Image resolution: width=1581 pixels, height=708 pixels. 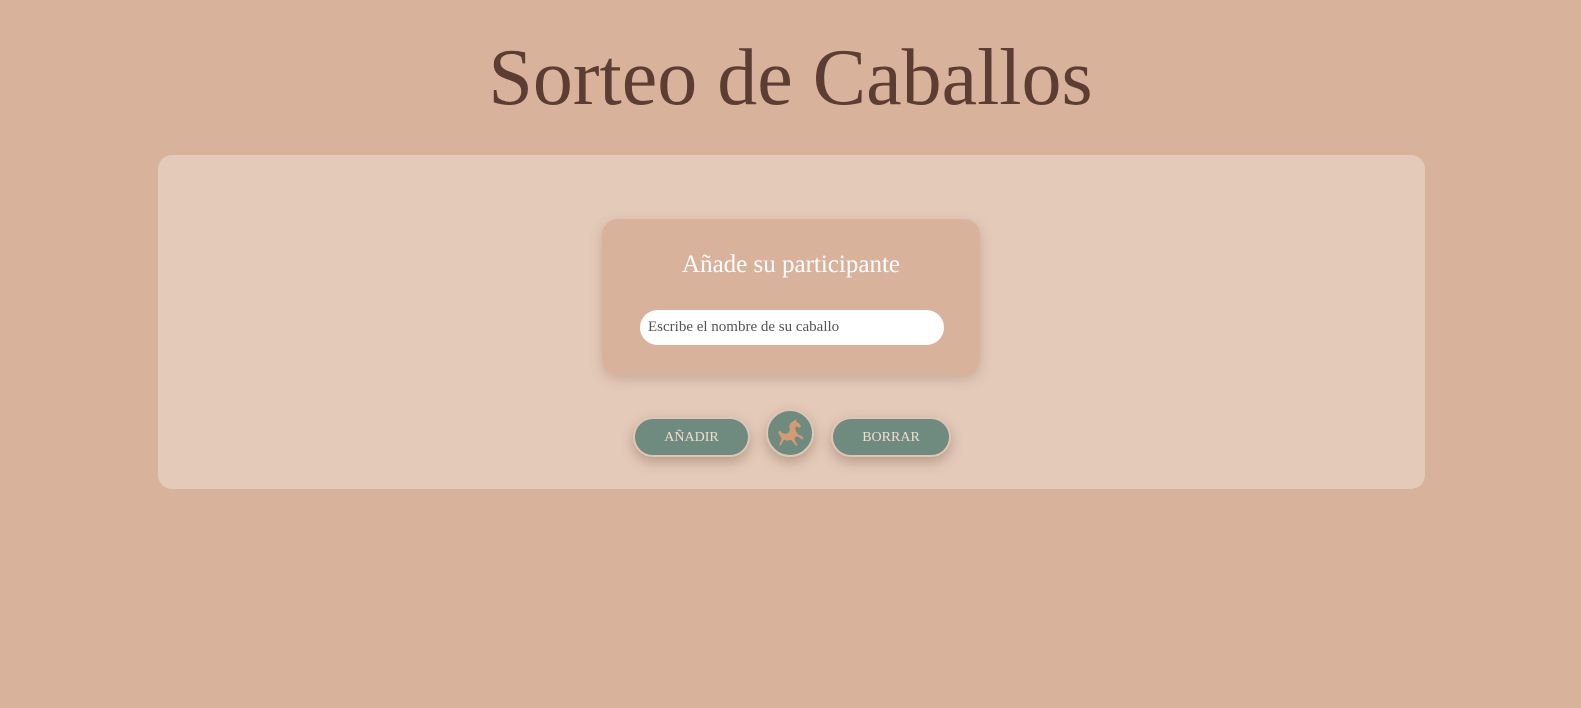 I want to click on horse-icon, so click(x=791, y=432).